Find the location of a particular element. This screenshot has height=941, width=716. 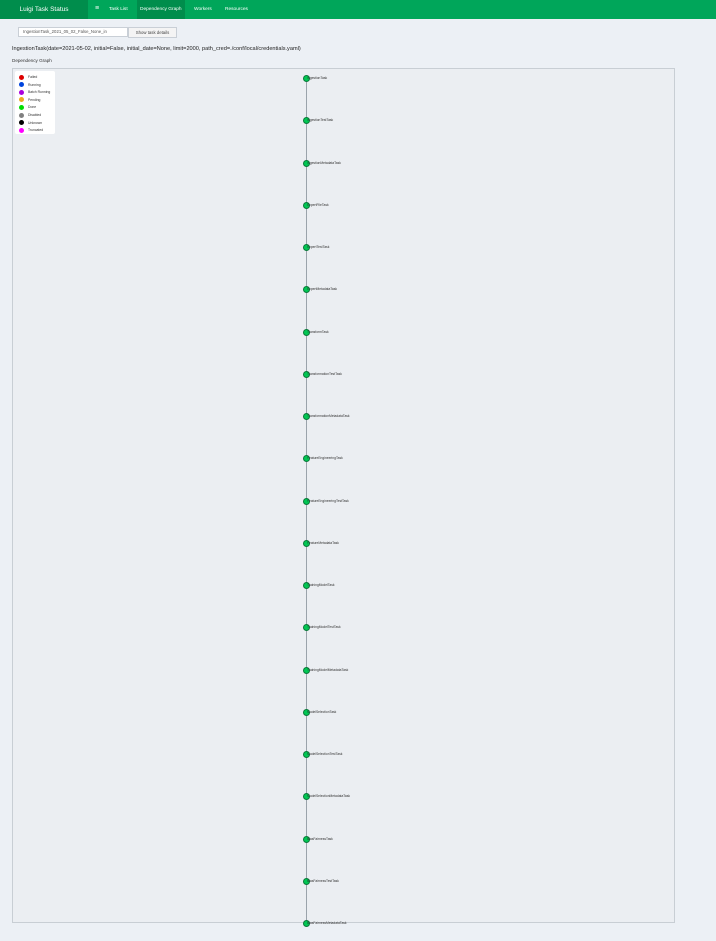

node-label: ExpertFileTask is located at coordinates (318, 205).